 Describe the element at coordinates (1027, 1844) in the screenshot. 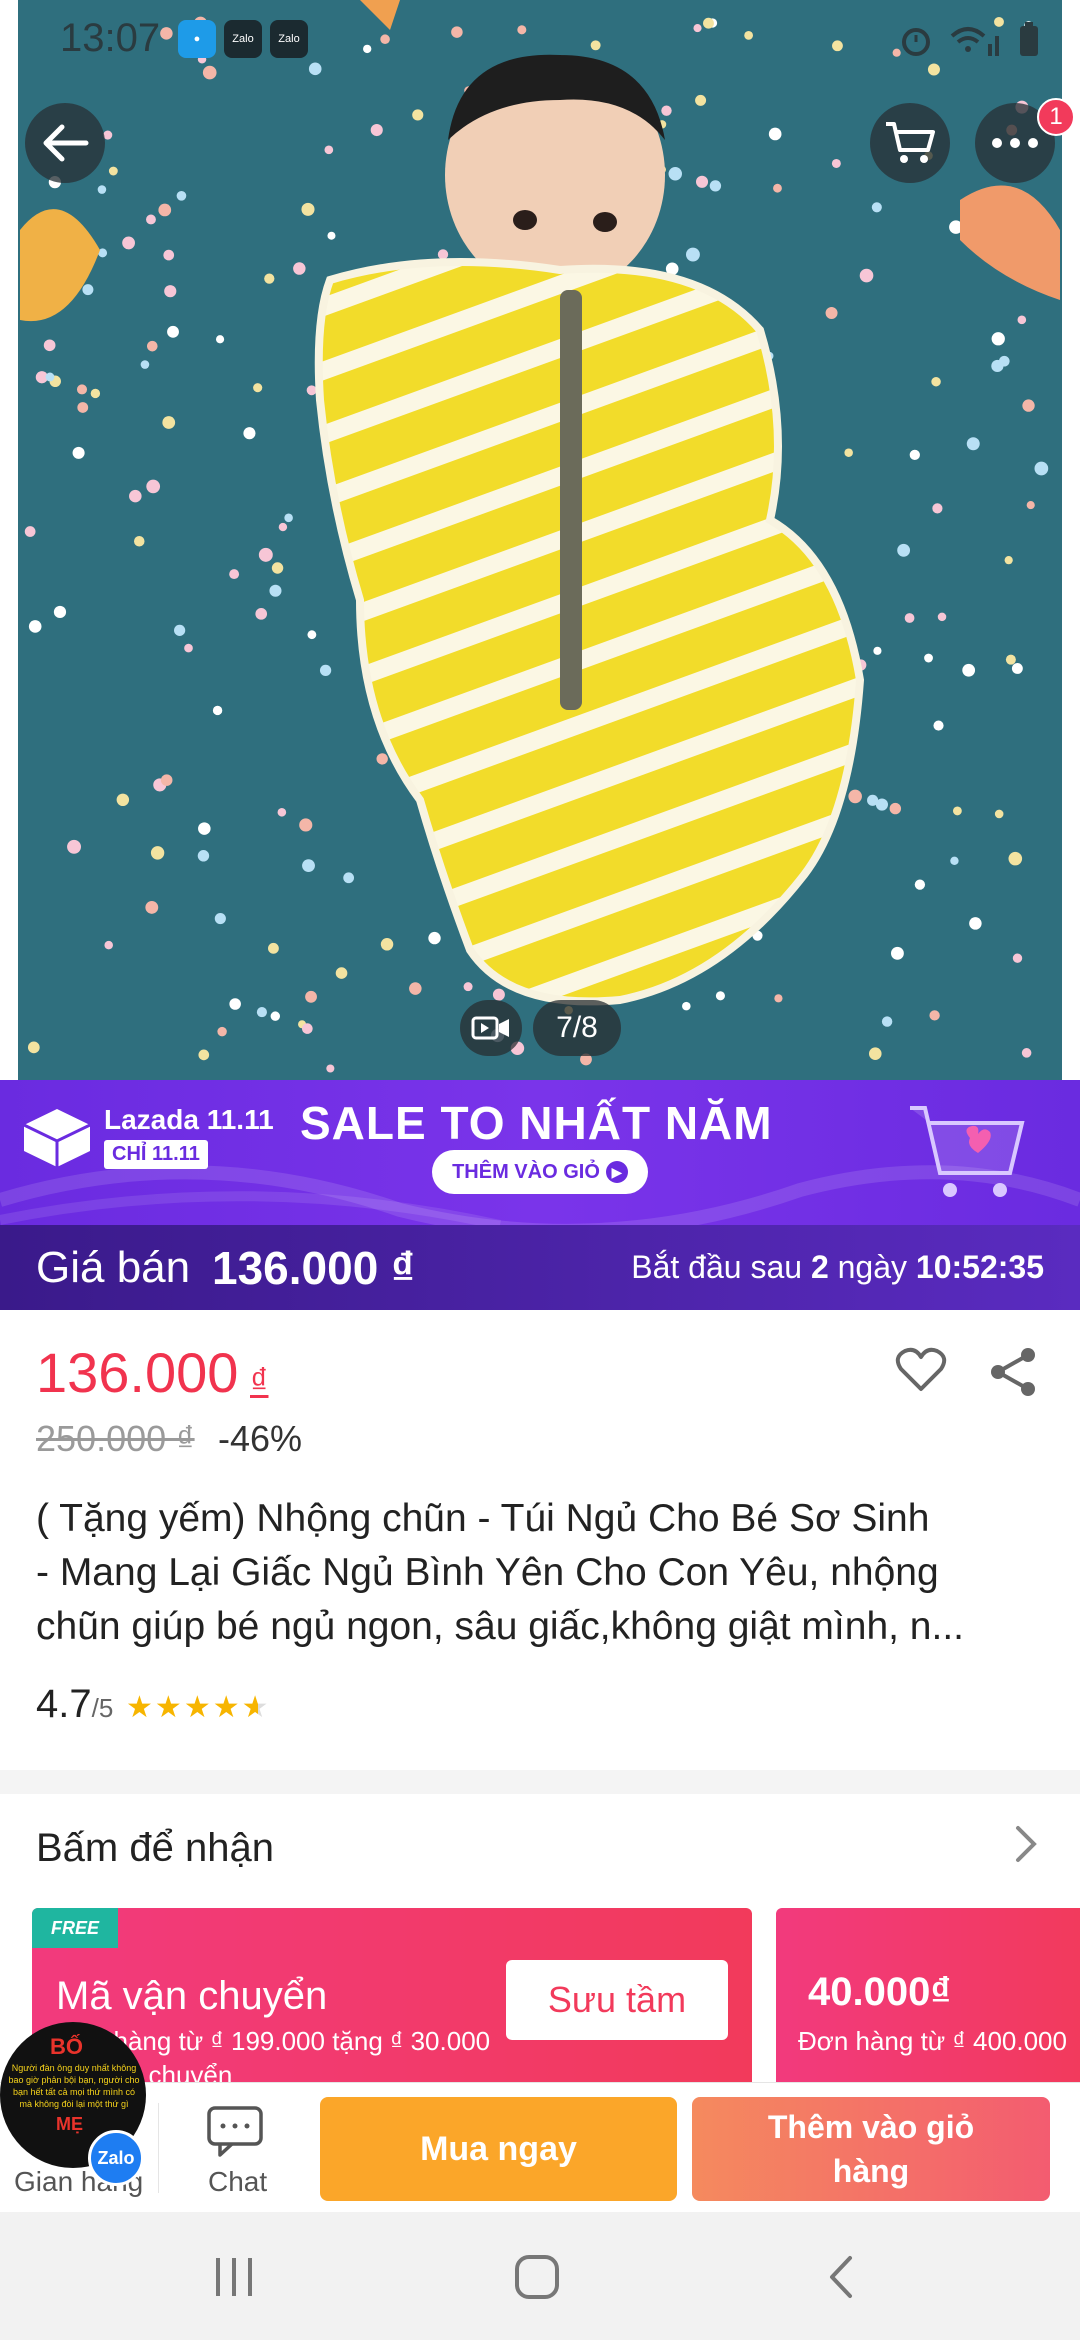

I see `chevron-right-icon` at that location.